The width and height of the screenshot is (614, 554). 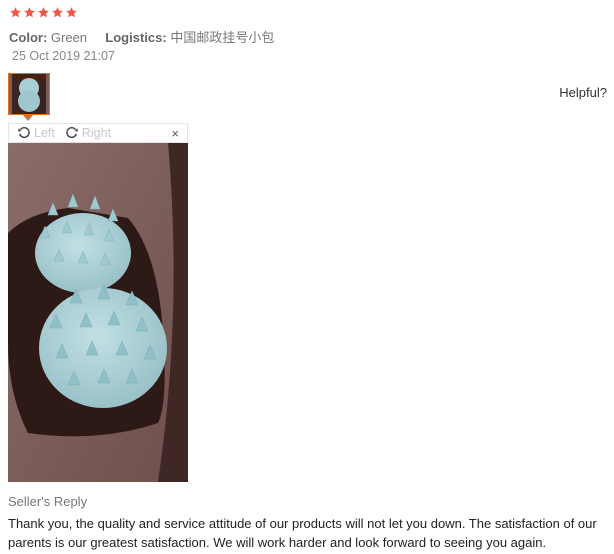 What do you see at coordinates (48, 501) in the screenshot?
I see `seller-reply-title: Seller's Reply` at bounding box center [48, 501].